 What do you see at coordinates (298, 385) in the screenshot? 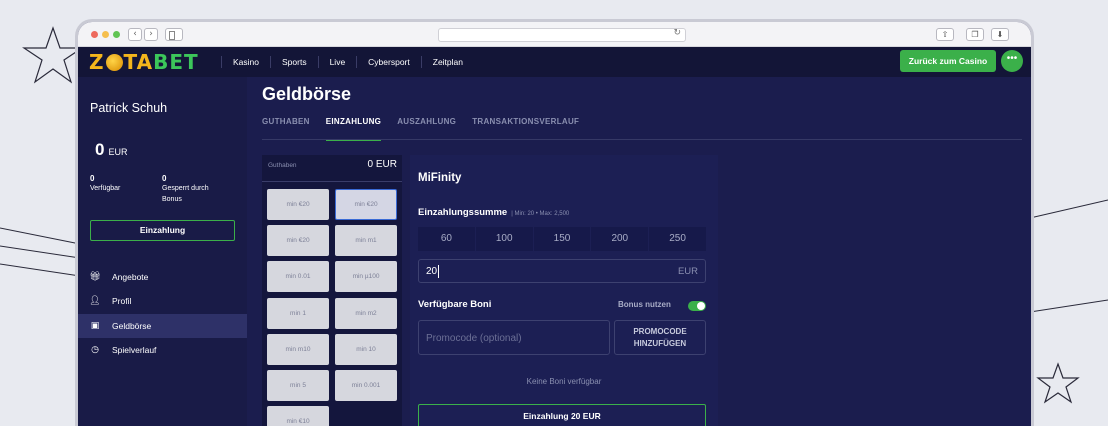
I see `payment-method-tile: min 5` at bounding box center [298, 385].